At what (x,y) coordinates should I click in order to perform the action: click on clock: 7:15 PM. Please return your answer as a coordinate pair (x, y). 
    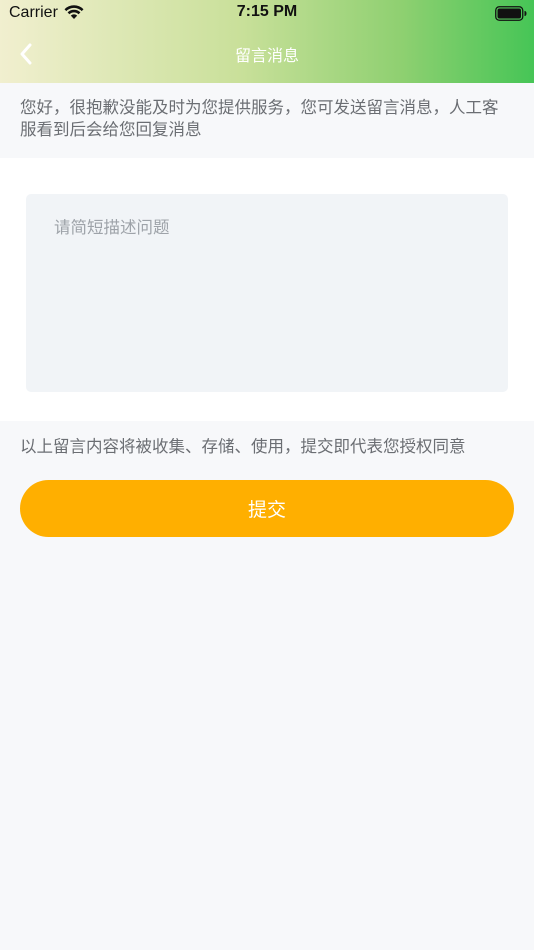
    Looking at the image, I should click on (267, 11).